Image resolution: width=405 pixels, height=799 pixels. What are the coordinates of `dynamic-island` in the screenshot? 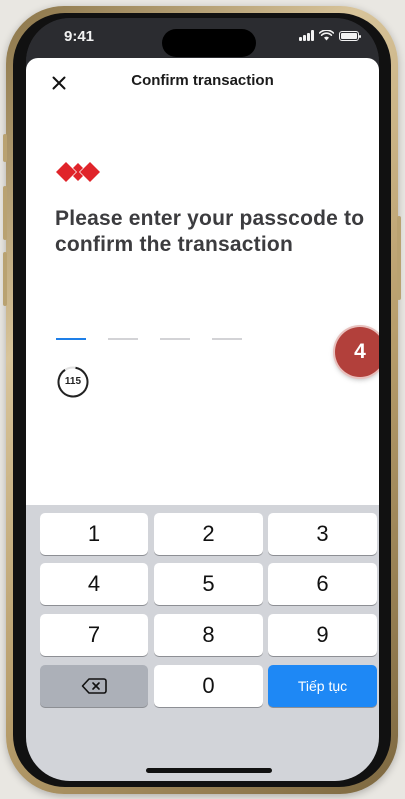 It's located at (209, 43).